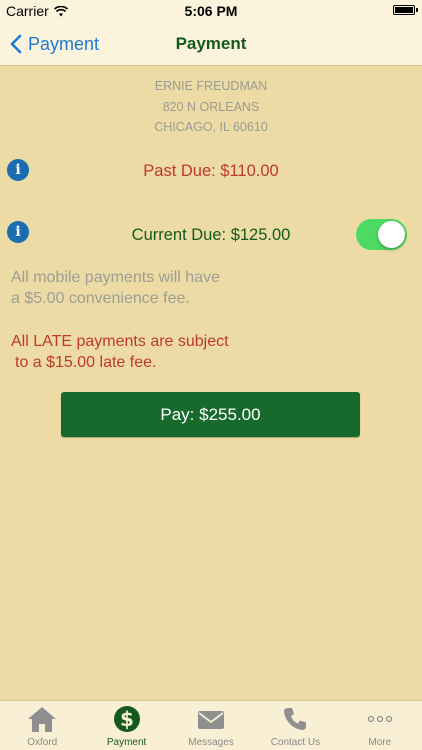 The width and height of the screenshot is (422, 750). I want to click on envelope-icon, so click(211, 720).